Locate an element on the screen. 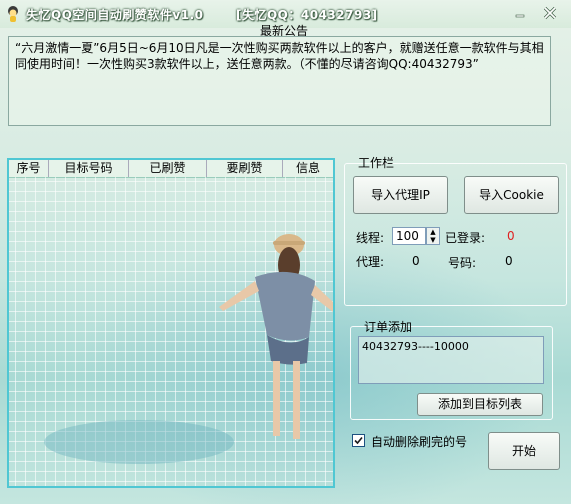  import-proxy-button: 导入代理IP is located at coordinates (400, 195).